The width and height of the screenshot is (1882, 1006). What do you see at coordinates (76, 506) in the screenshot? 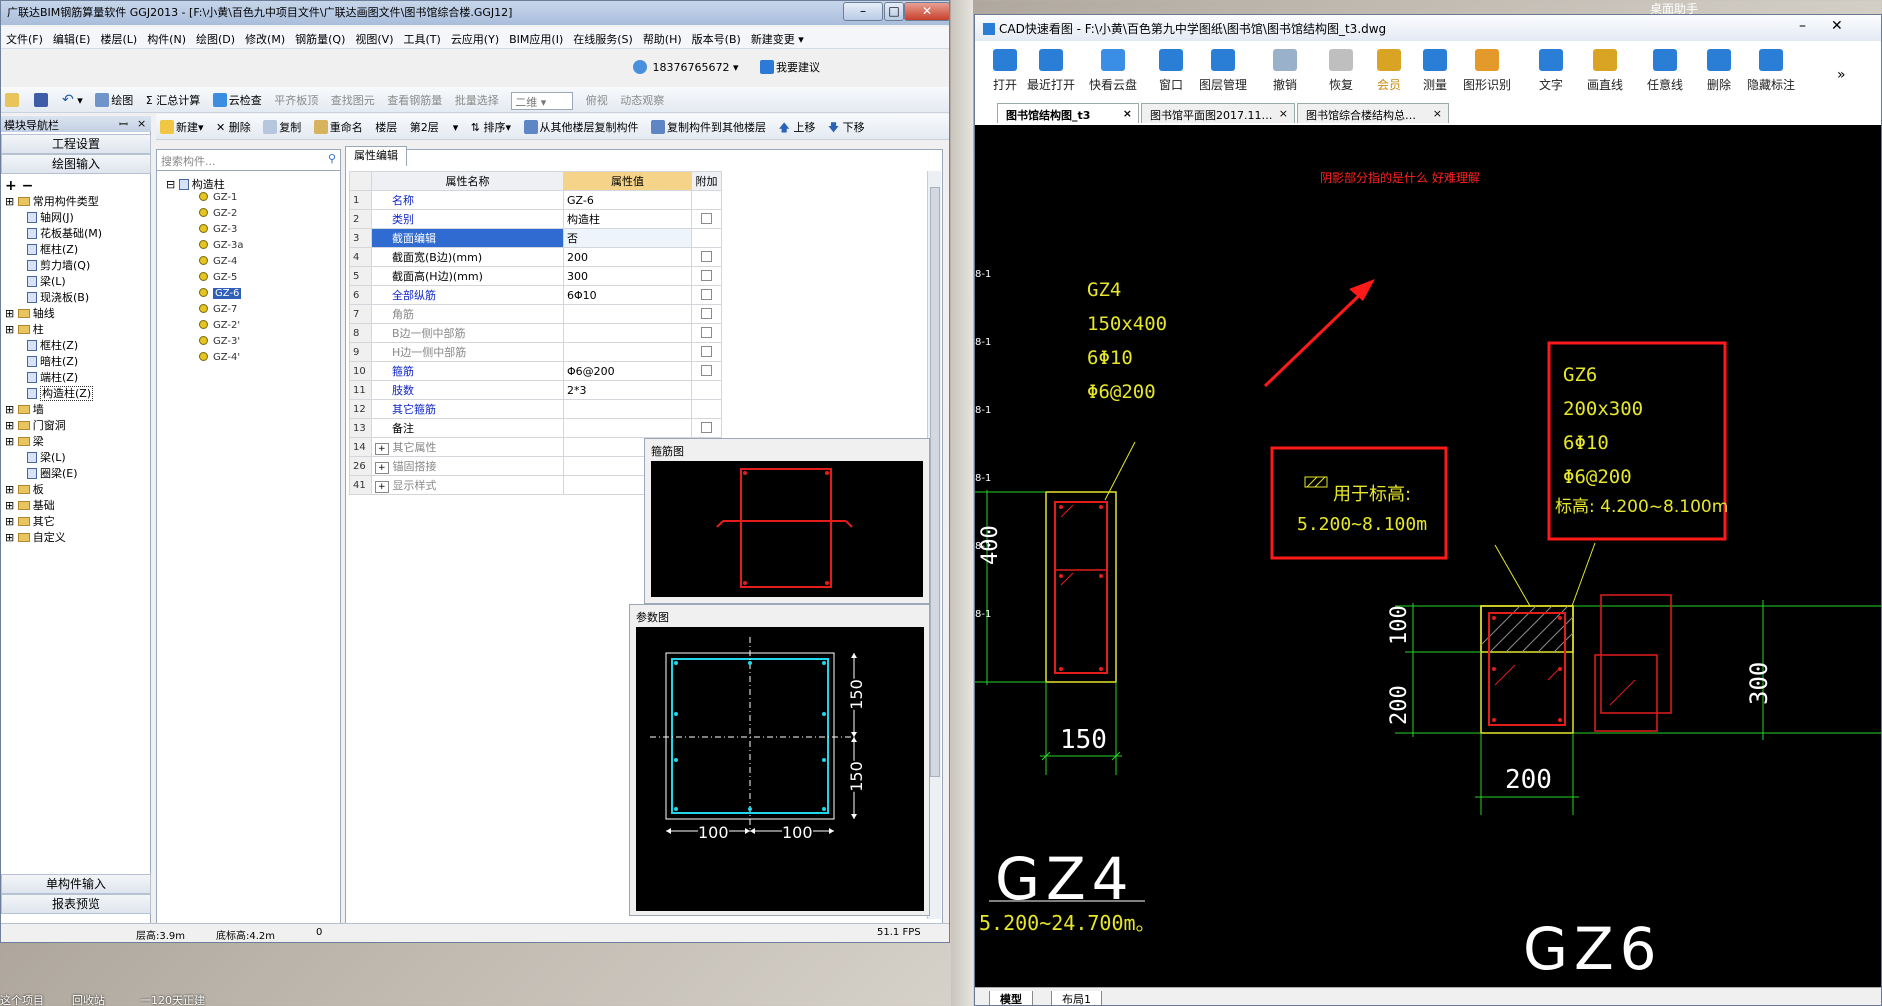
I see `tree-folder: ⊞ 基础` at bounding box center [76, 506].